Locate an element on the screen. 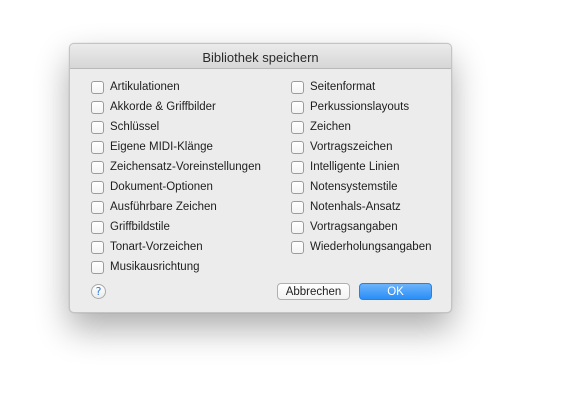 This screenshot has width=561, height=408. option-vortragsangaben: Vortragsangaben is located at coordinates (361, 227).